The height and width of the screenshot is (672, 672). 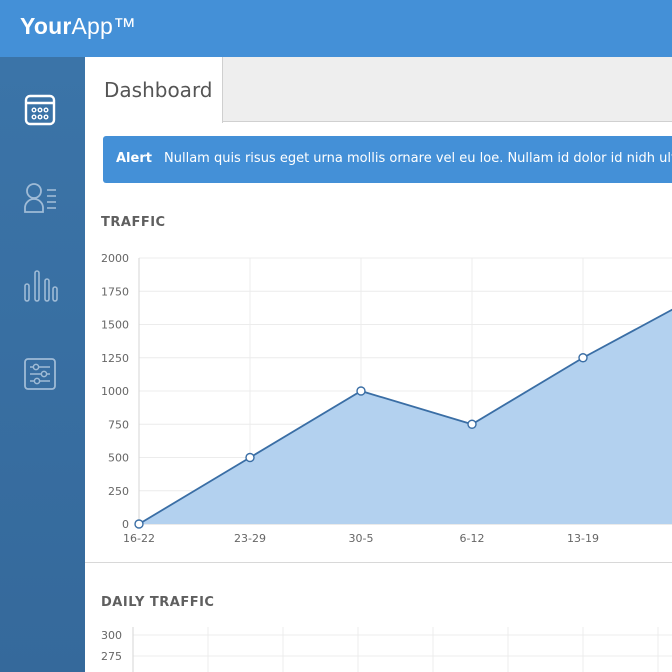 What do you see at coordinates (583, 538) in the screenshot?
I see `x-tick-label: 13-19` at bounding box center [583, 538].